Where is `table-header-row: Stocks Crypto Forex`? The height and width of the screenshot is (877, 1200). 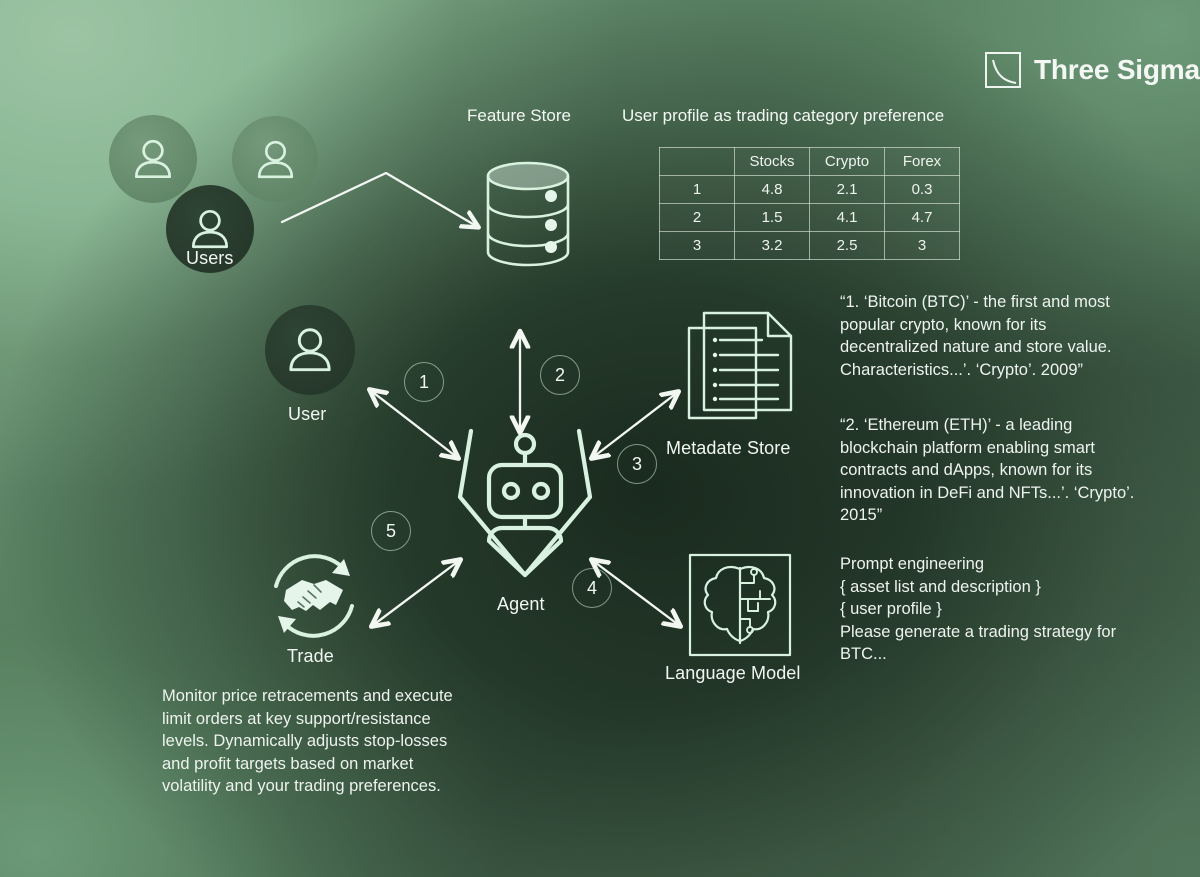 table-header-row: Stocks Crypto Forex is located at coordinates (809, 161).